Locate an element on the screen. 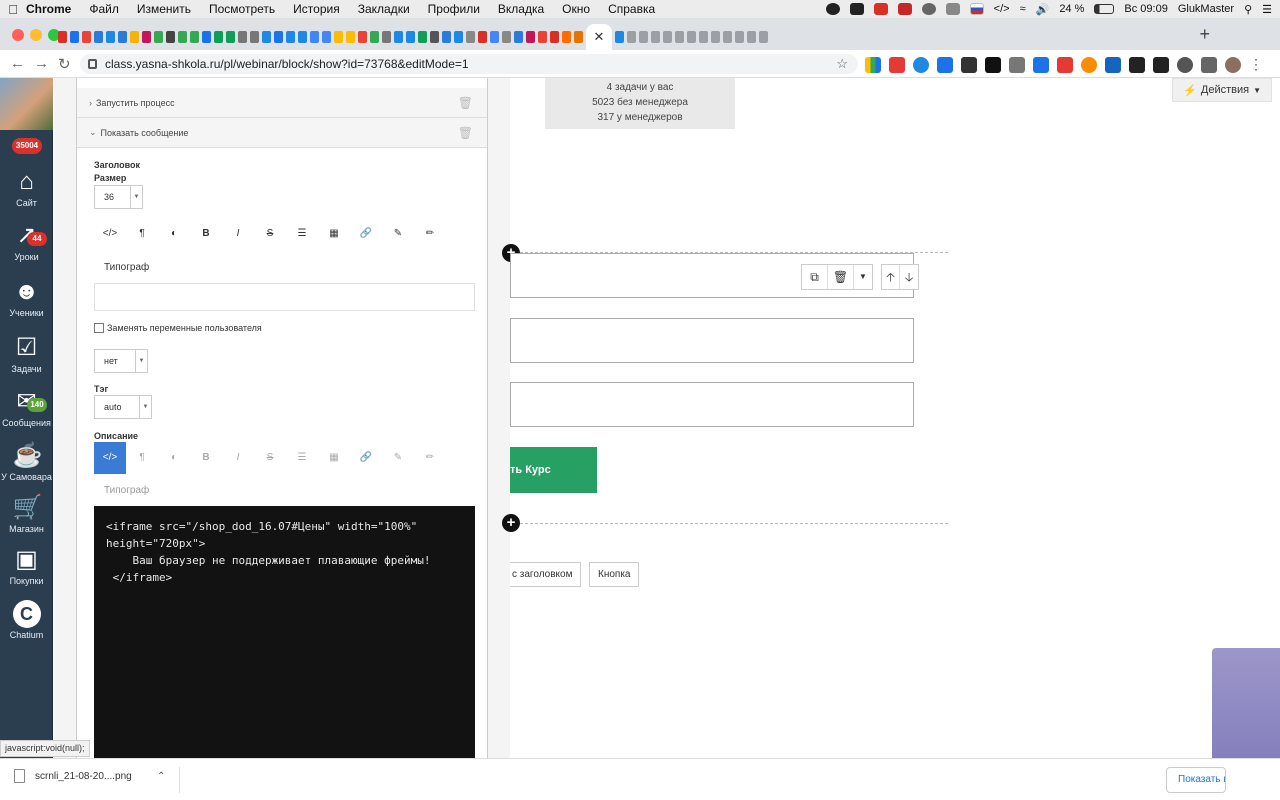  button-option: Кнопка is located at coordinates (614, 574).